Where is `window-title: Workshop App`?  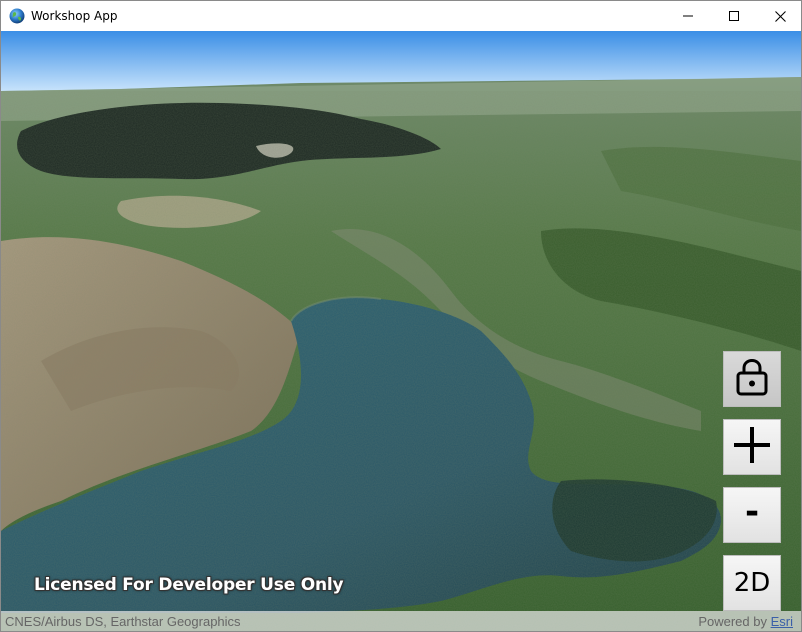 window-title: Workshop App is located at coordinates (74, 16).